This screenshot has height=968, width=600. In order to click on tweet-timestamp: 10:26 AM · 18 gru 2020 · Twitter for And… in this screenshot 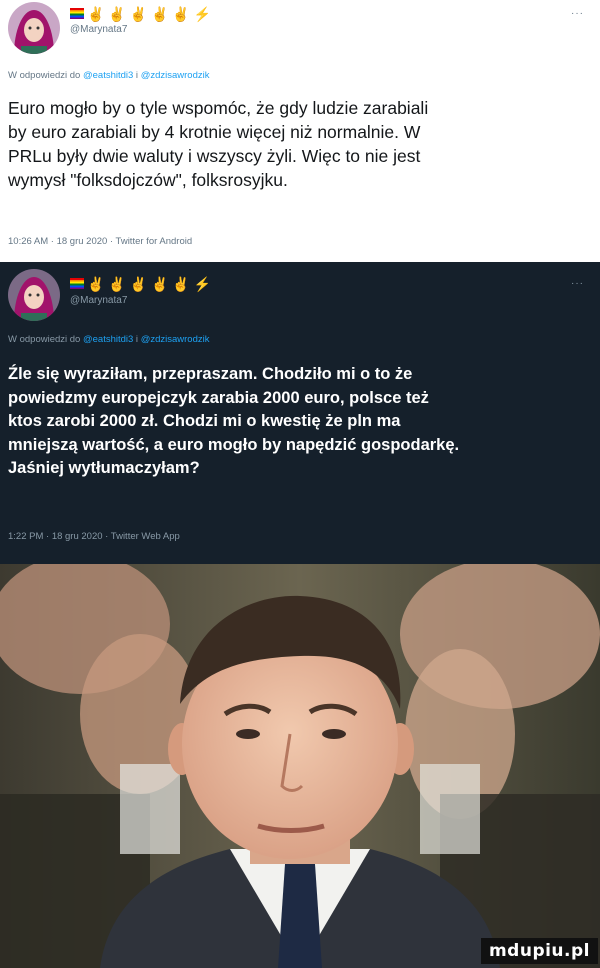, I will do `click(100, 242)`.